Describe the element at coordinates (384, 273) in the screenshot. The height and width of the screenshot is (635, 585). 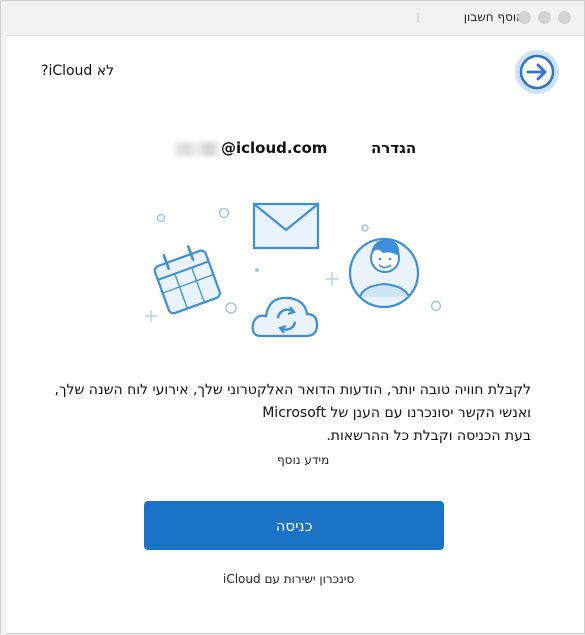
I see `person-avatar-icon` at that location.